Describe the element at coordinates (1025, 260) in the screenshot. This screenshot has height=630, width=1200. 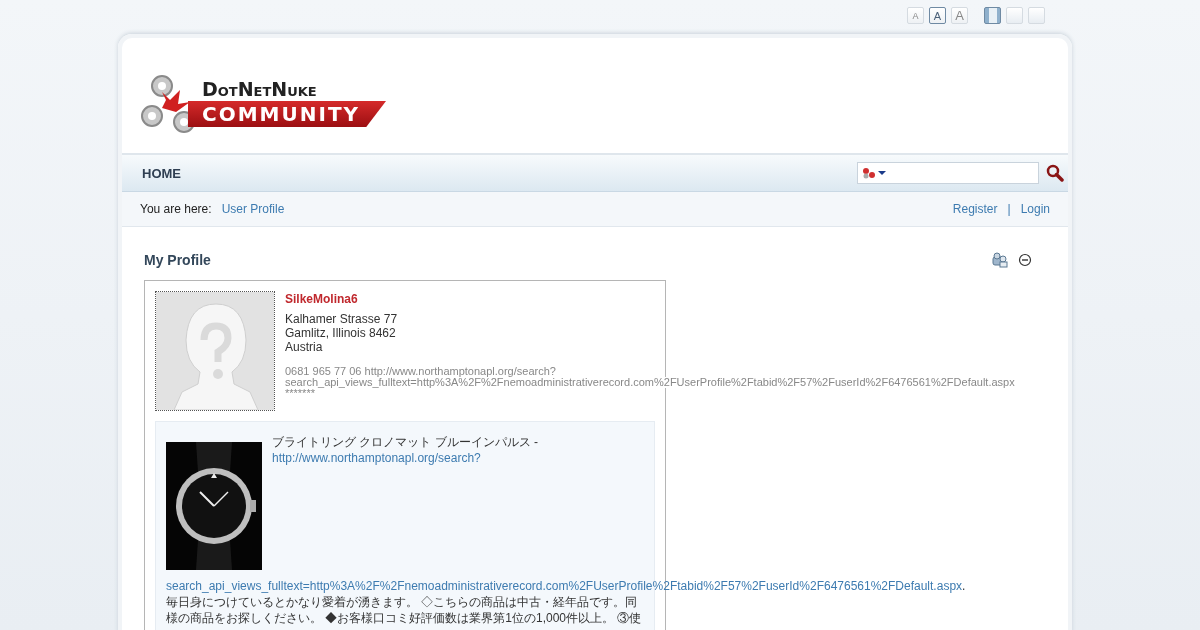
I see `collapse-icon` at that location.